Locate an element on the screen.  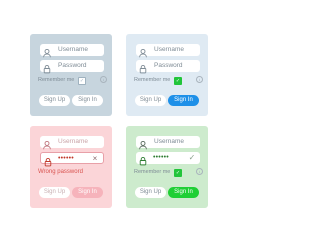
password-field: •••••• ✓ is located at coordinates (168, 159).